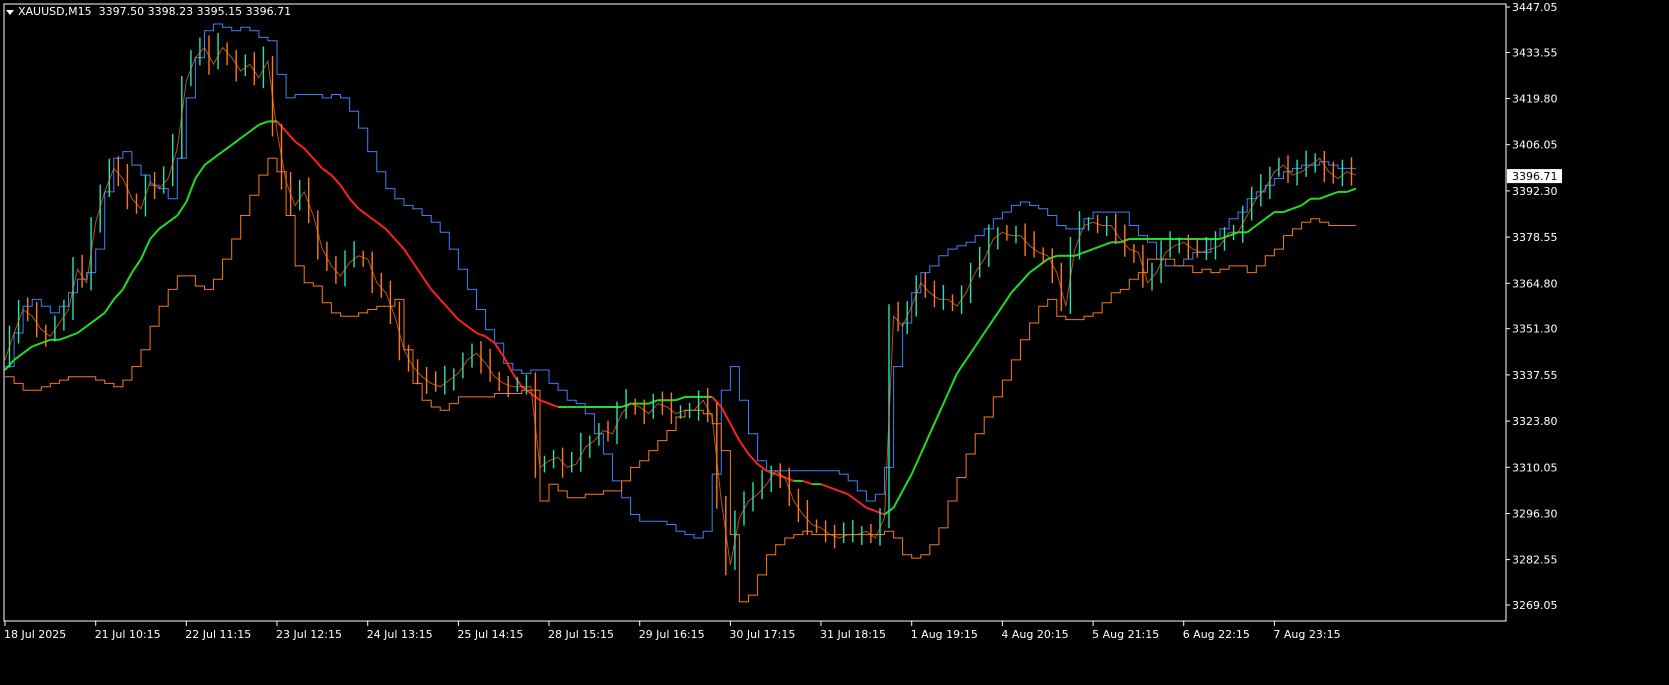 The width and height of the screenshot is (1669, 685). I want to click on x-tick-label: 24 Jul 13:15, so click(400, 634).